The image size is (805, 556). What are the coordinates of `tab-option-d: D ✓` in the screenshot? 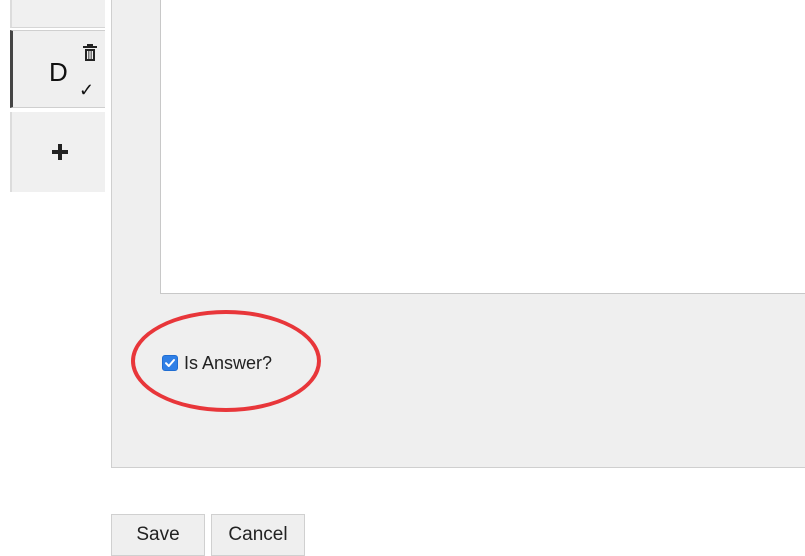 It's located at (57, 69).